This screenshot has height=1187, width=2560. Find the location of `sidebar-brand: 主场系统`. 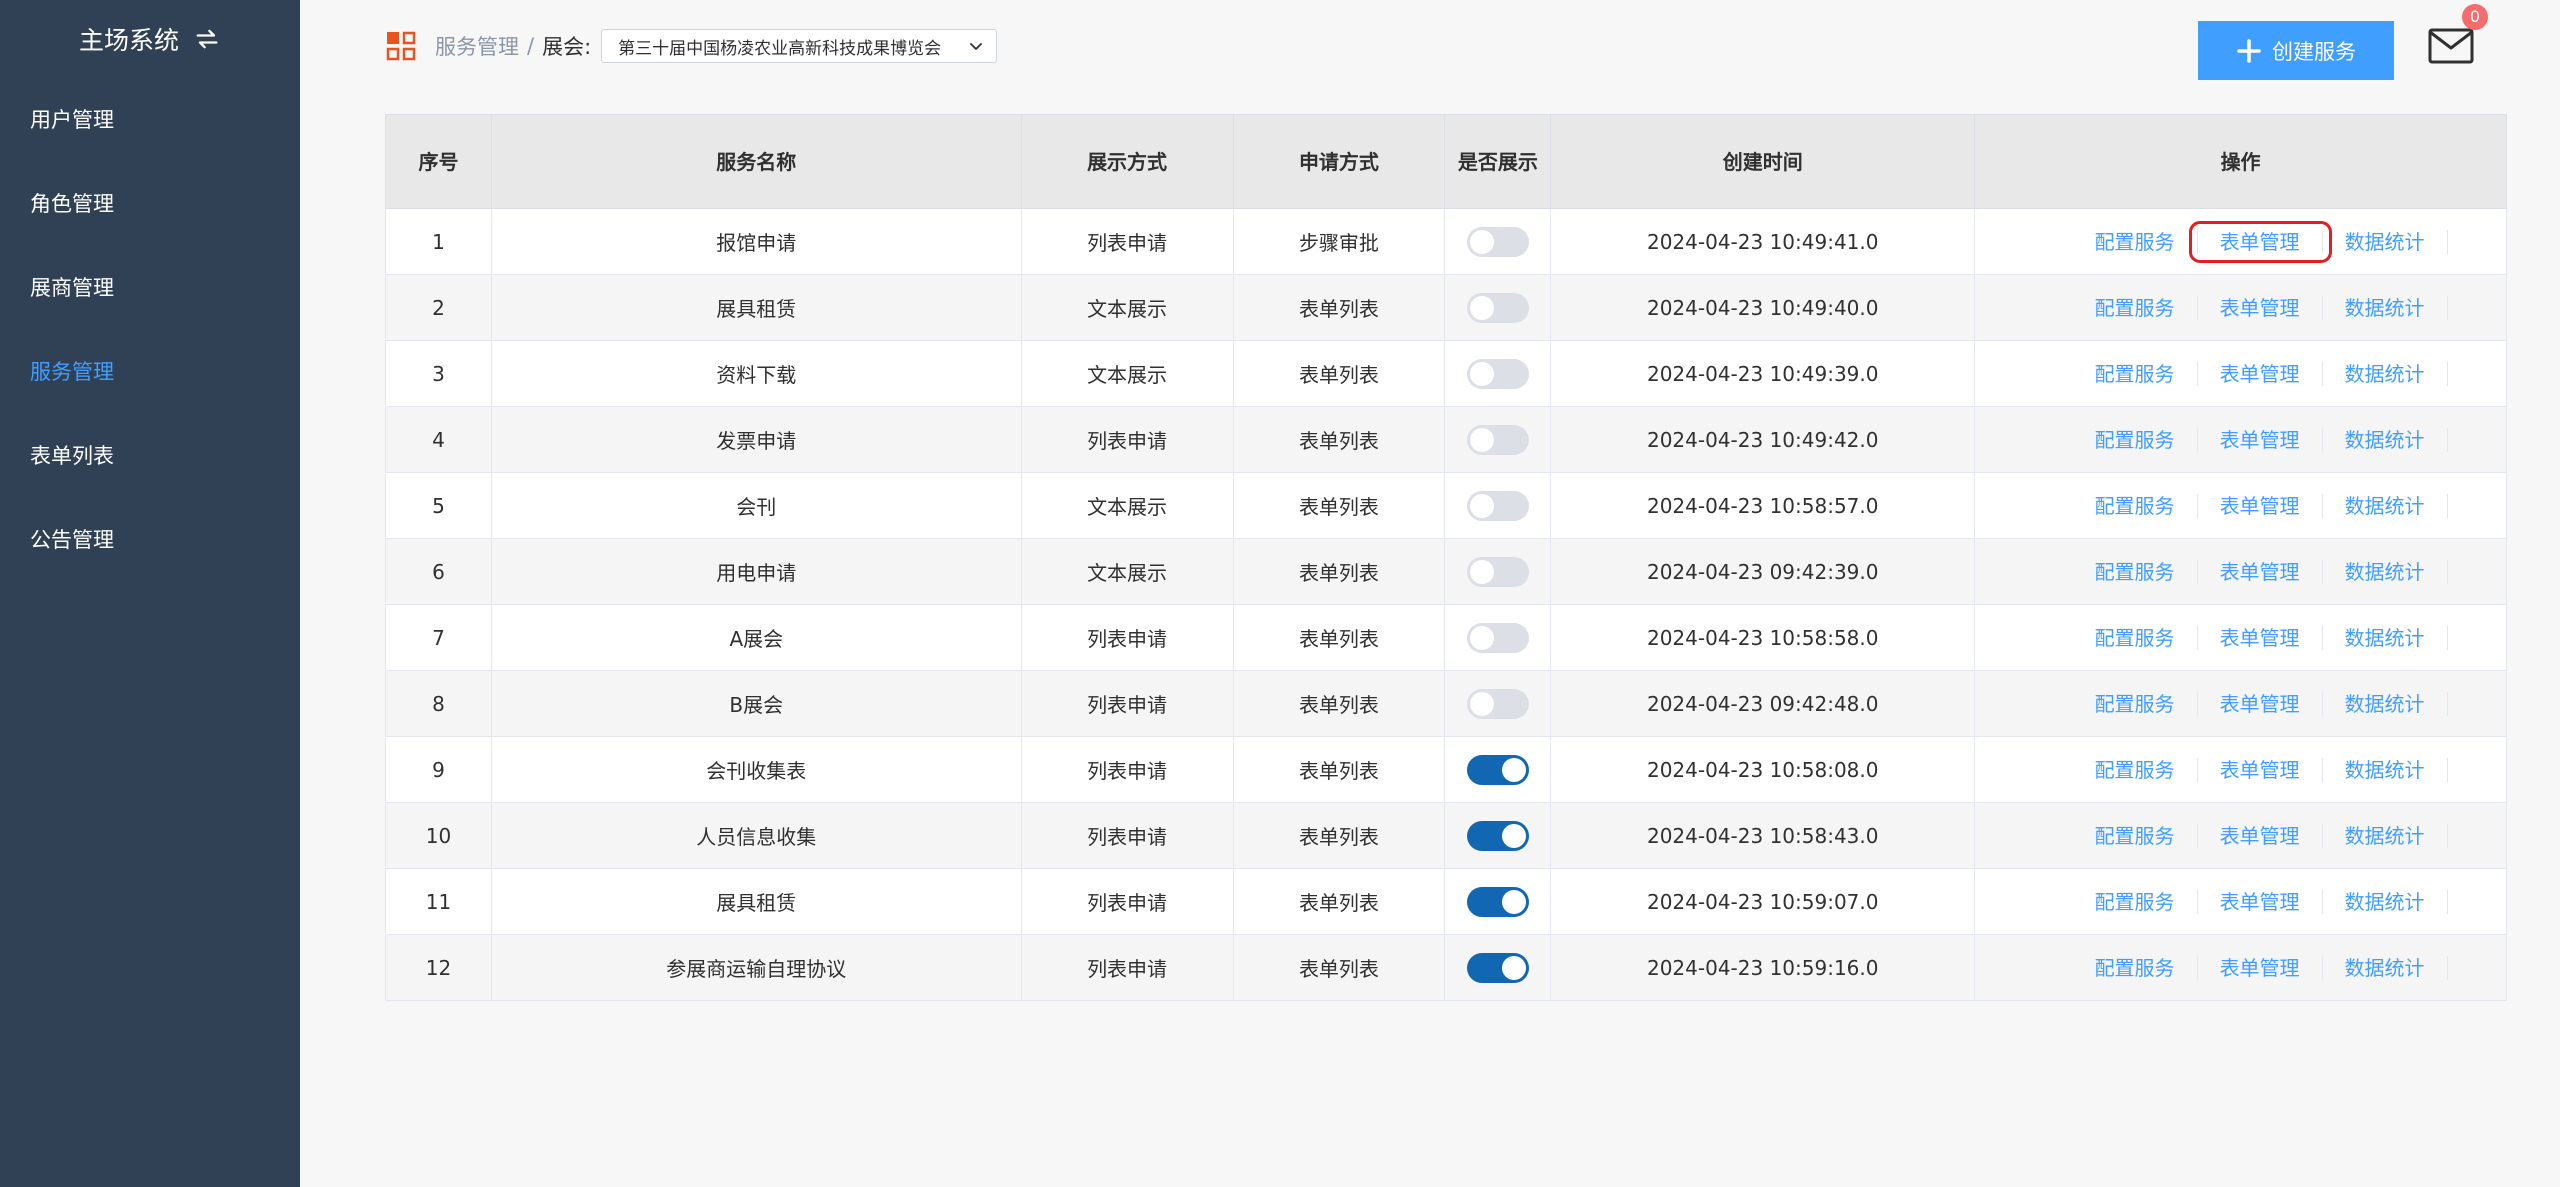

sidebar-brand: 主场系统 is located at coordinates (150, 39).